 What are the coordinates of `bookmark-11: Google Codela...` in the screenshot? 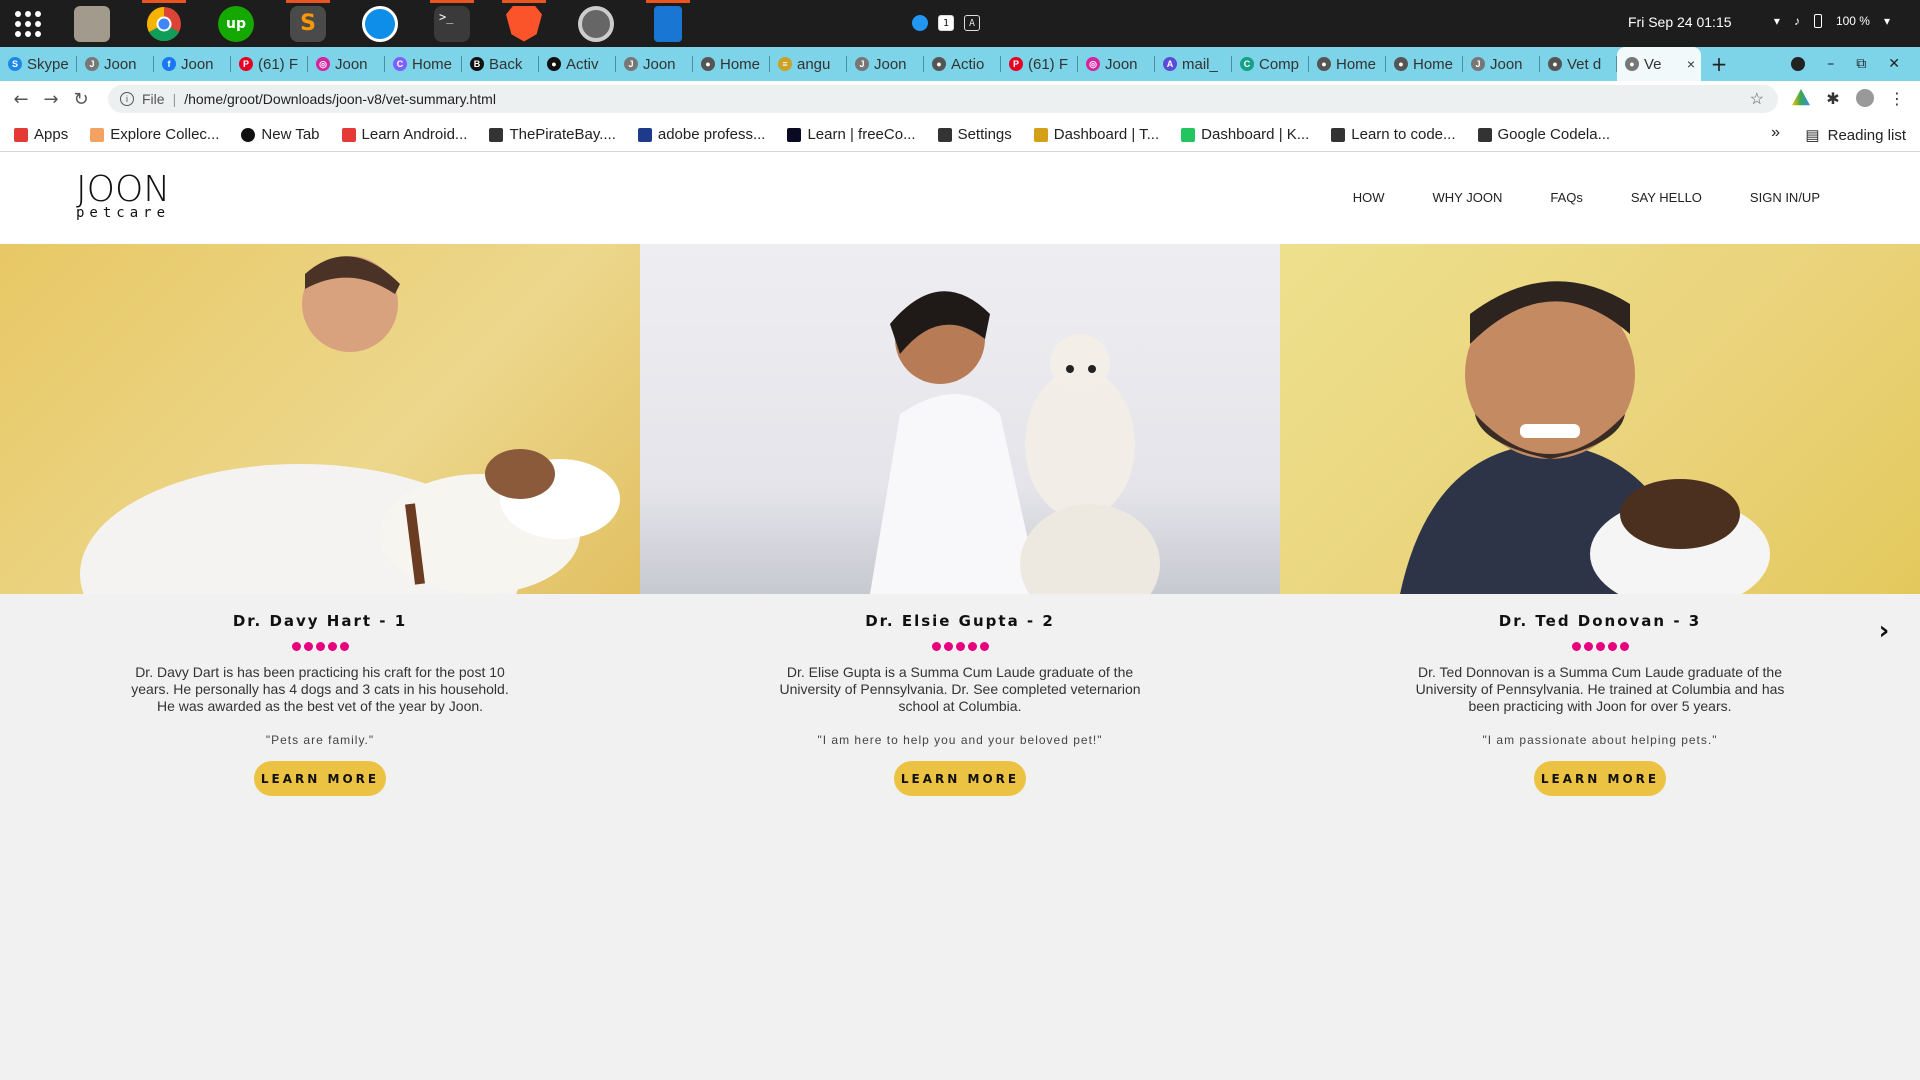 It's located at (1543, 134).